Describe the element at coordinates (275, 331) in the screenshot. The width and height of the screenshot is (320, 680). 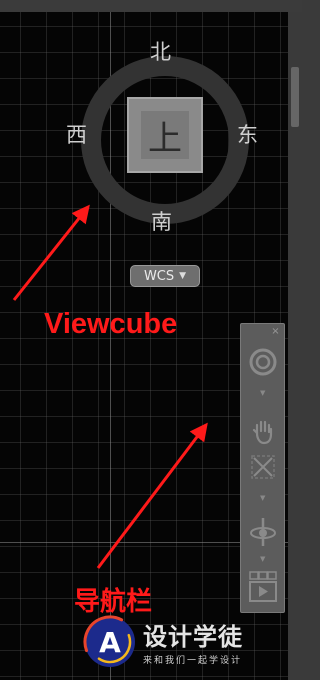
I see `close-icon: ×` at that location.